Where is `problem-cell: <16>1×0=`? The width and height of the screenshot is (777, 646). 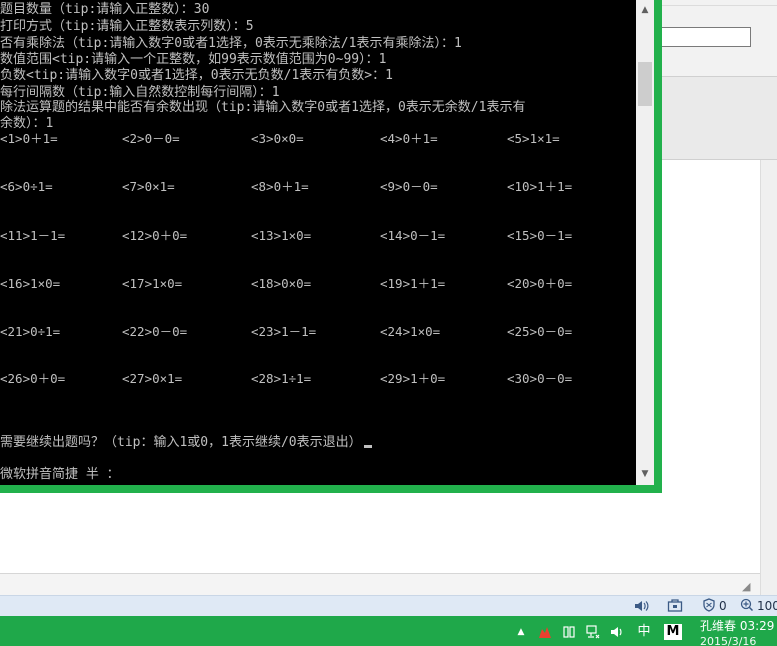 problem-cell: <16>1×0= is located at coordinates (30, 283).